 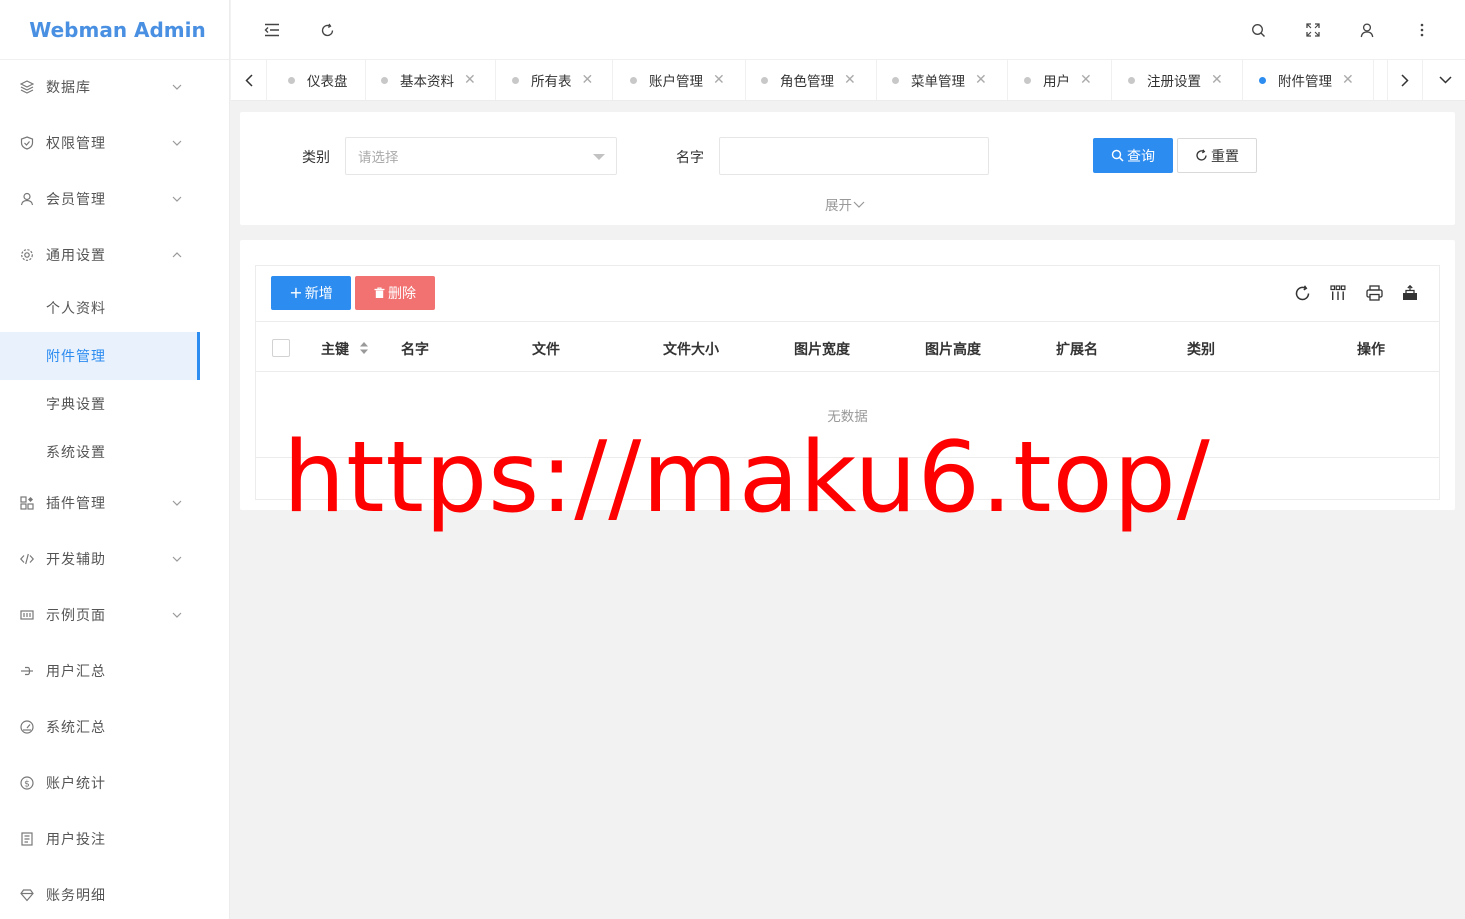 I want to click on sidebar-item-label: 账务明细, so click(x=76, y=896).